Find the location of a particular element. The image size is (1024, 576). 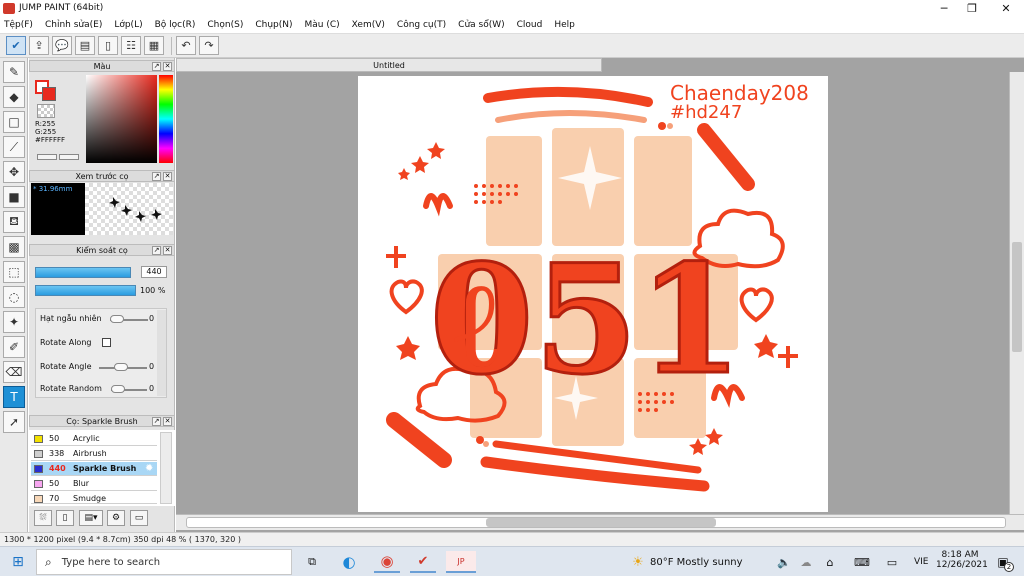

menu-cloud: Cloud is located at coordinates (530, 25).